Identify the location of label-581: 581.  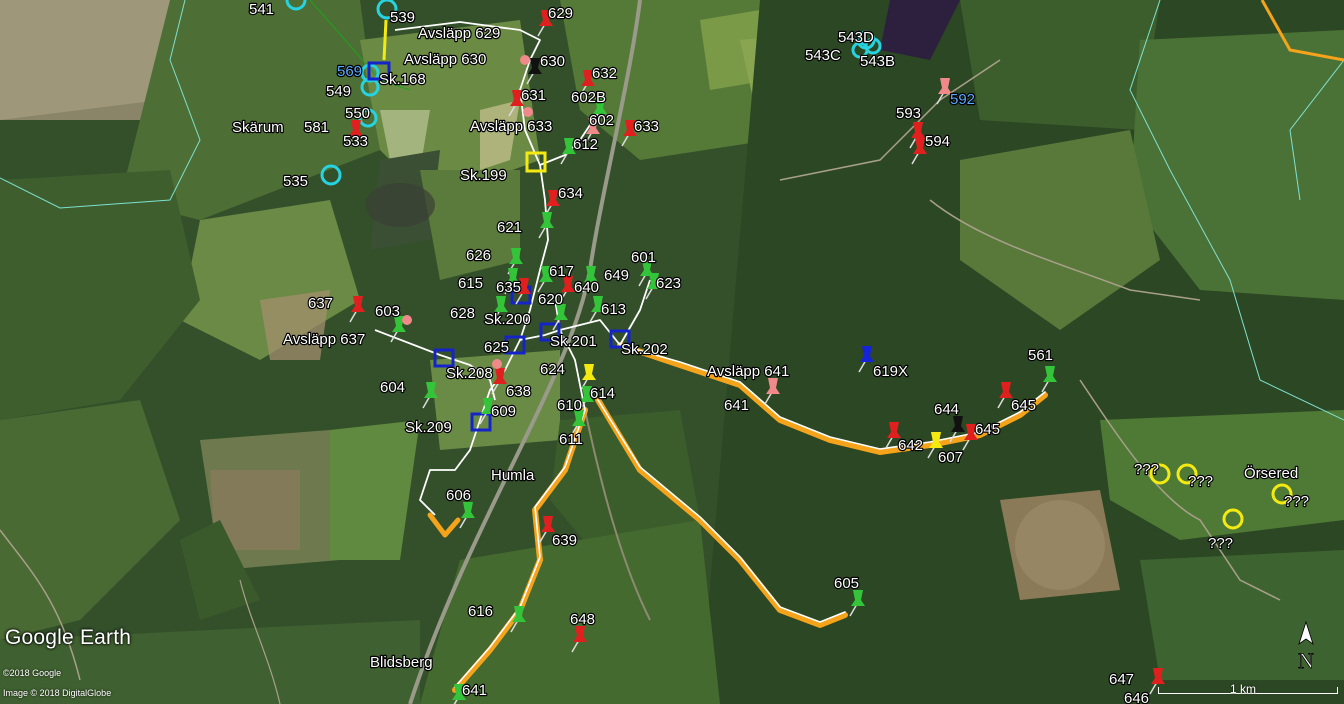
(316, 127).